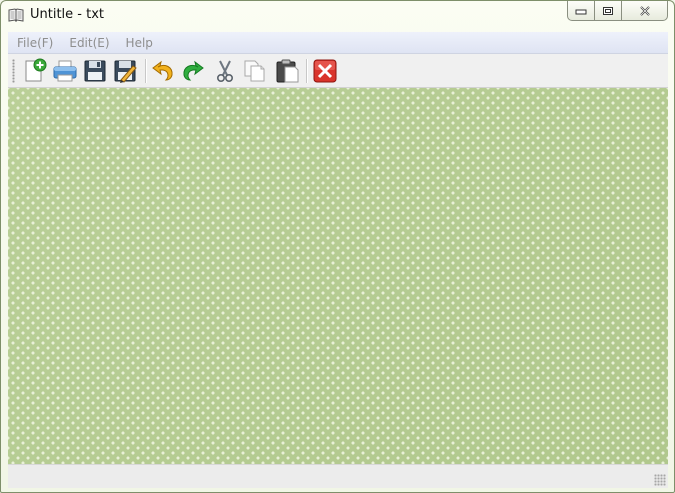 This screenshot has width=675, height=493. I want to click on toolbar, so click(338, 71).